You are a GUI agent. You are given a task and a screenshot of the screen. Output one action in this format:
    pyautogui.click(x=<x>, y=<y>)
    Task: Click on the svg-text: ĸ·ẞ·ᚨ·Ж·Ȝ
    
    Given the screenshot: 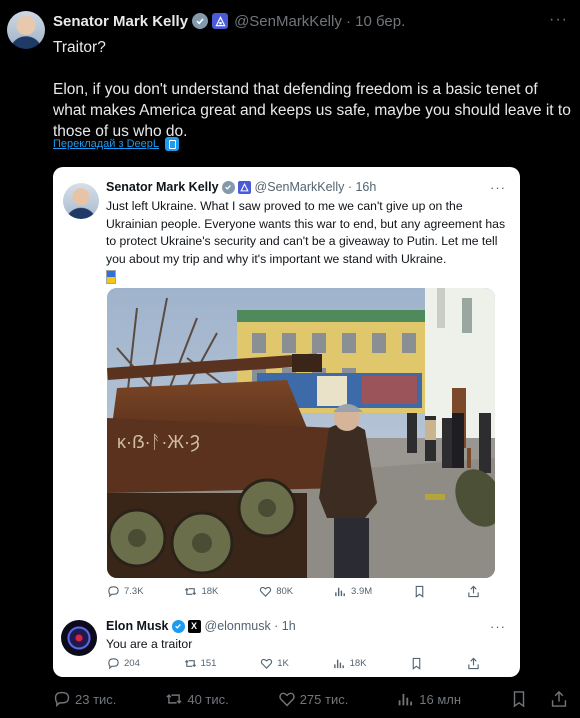 What is the action you would take?
    pyautogui.click(x=158, y=442)
    